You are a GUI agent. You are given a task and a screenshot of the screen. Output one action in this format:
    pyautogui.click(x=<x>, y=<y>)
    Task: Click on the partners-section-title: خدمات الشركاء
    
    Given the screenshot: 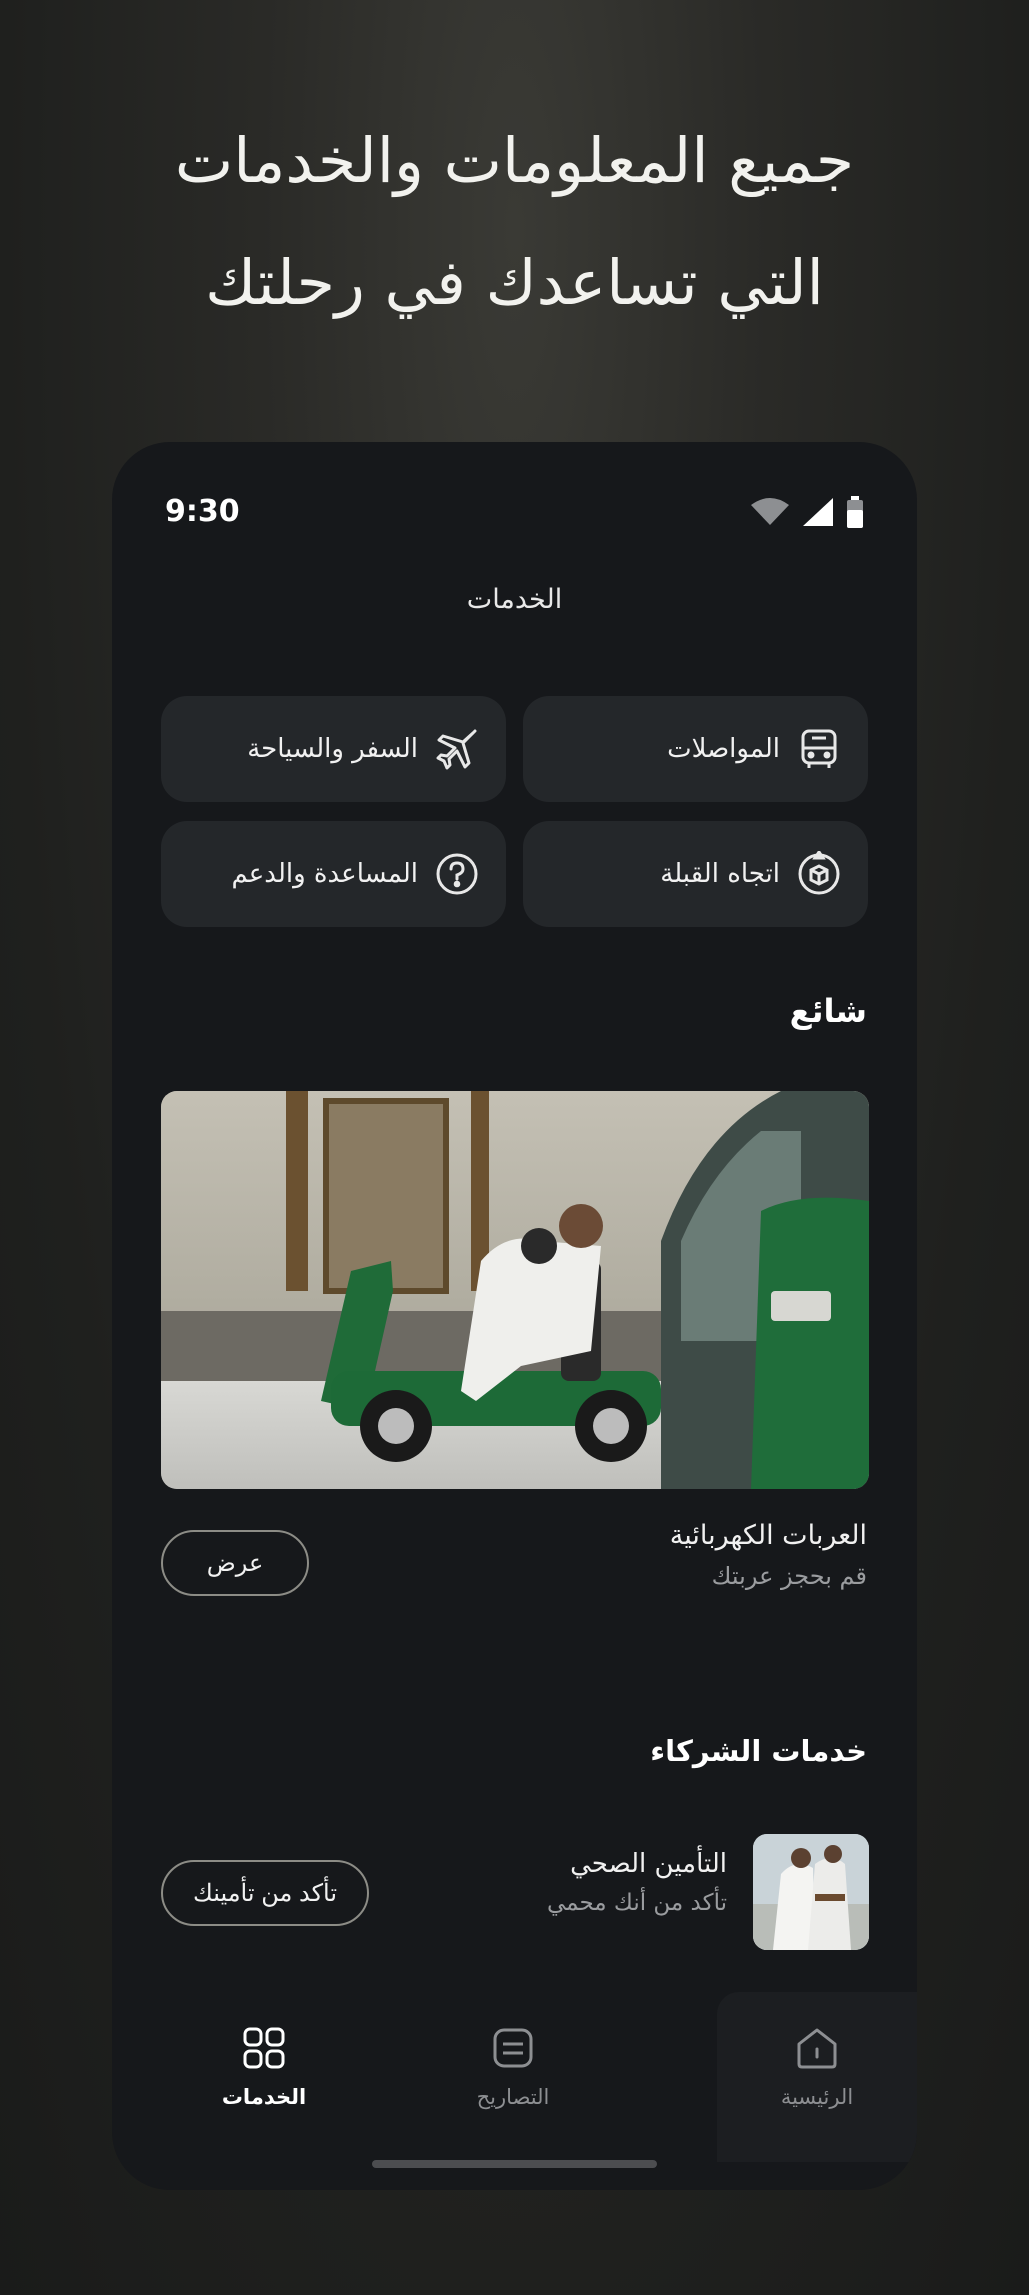 What is the action you would take?
    pyautogui.click(x=758, y=1751)
    